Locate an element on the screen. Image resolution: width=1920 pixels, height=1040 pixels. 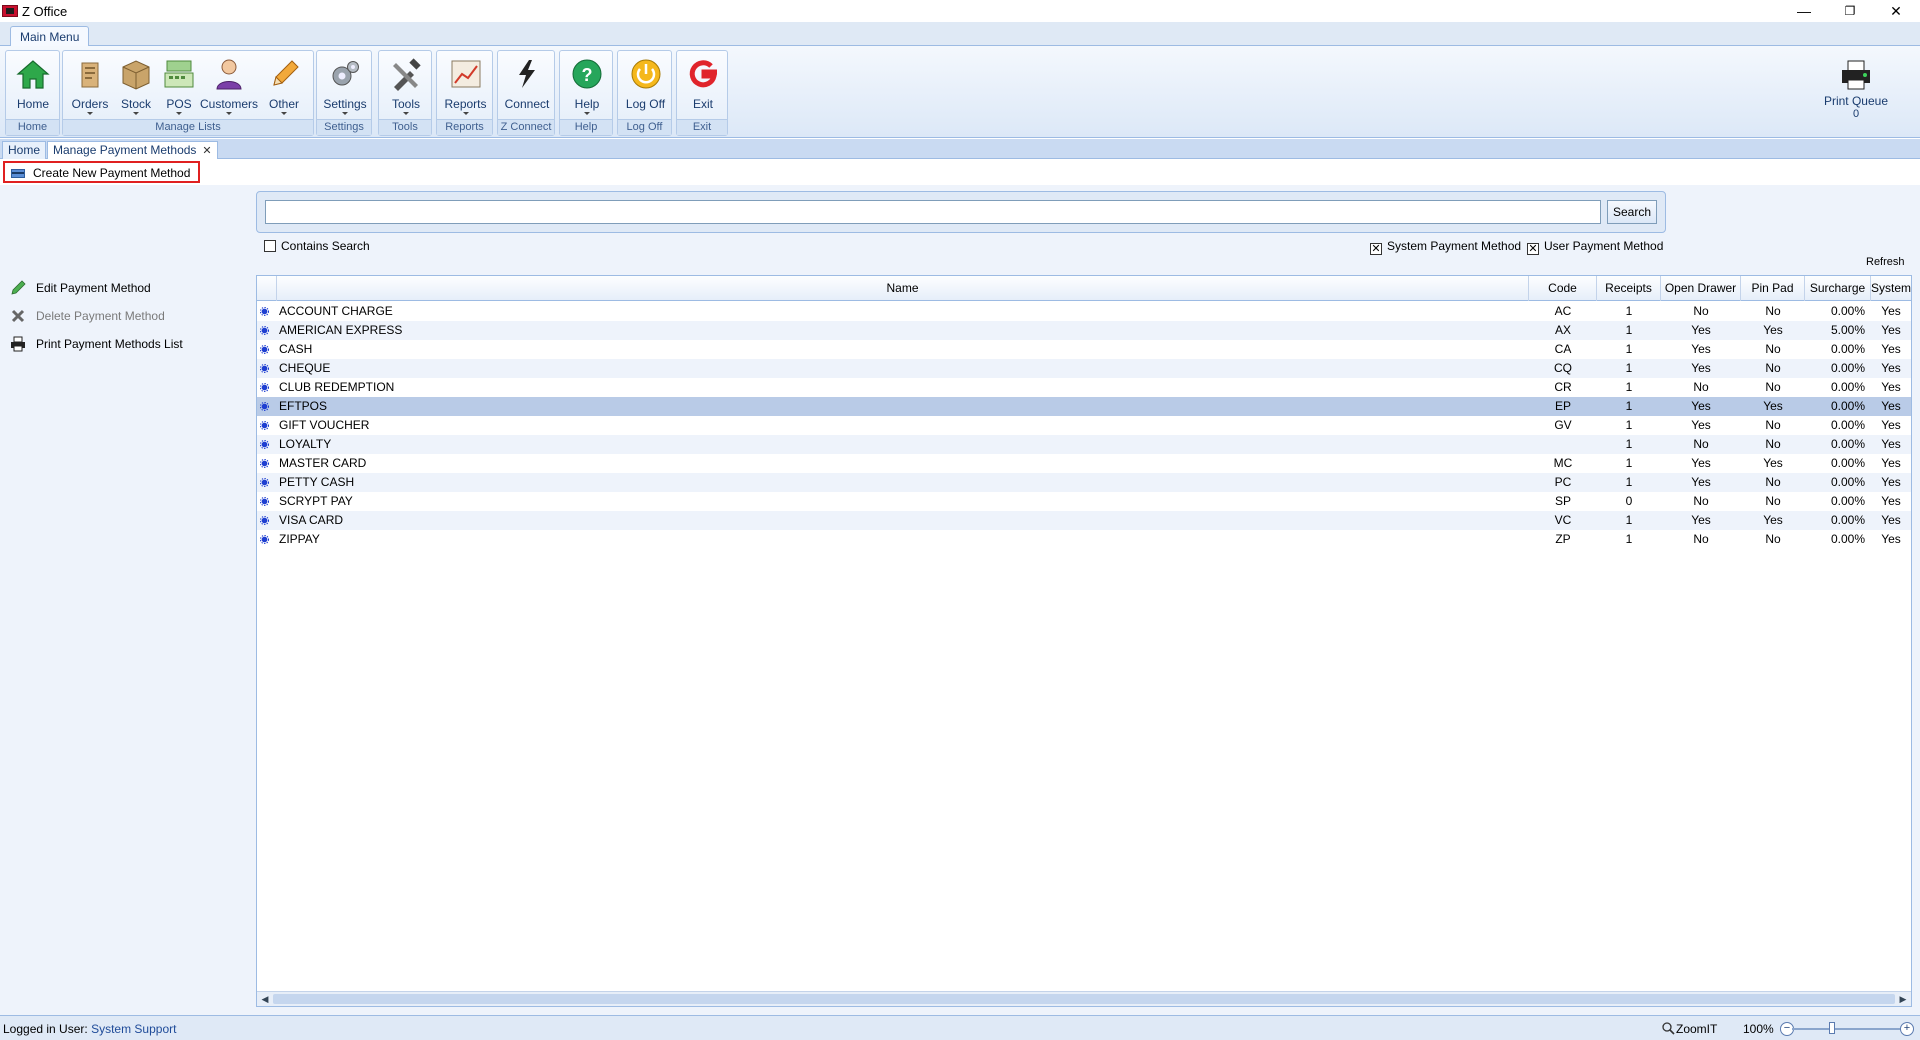
table-row: MASTER CARD MC 1 Yes Yes 0.00% Yes is located at coordinates (1084, 463).